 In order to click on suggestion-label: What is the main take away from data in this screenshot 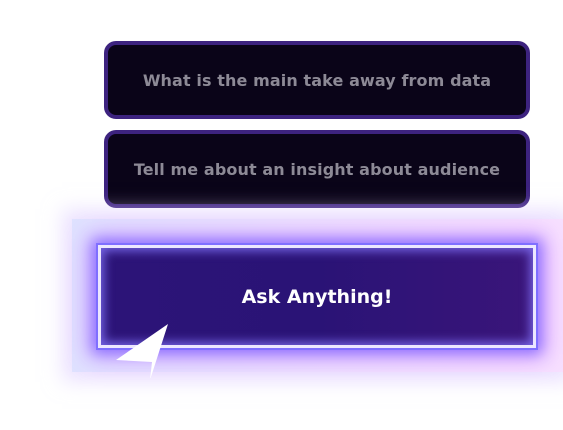, I will do `click(317, 80)`.